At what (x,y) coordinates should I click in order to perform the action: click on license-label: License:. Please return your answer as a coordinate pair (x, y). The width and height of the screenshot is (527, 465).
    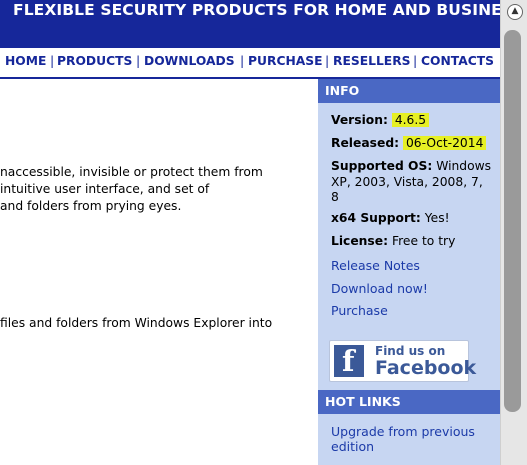
    Looking at the image, I should click on (360, 241).